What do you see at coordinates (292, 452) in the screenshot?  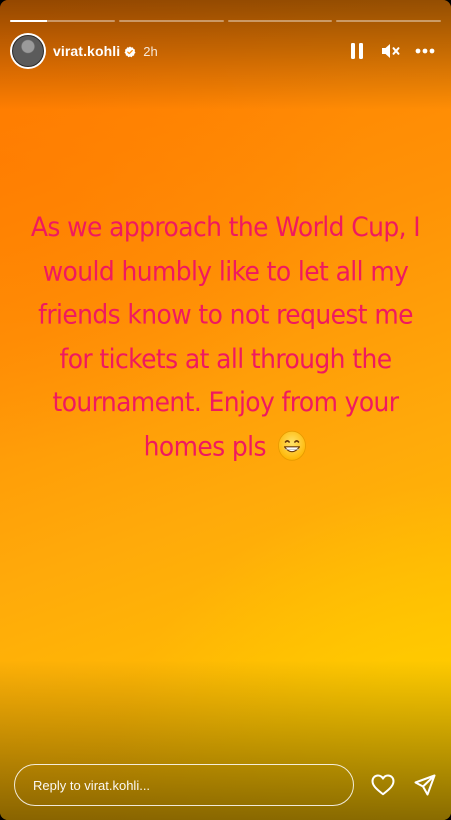 I see `grinning-face-emoji` at bounding box center [292, 452].